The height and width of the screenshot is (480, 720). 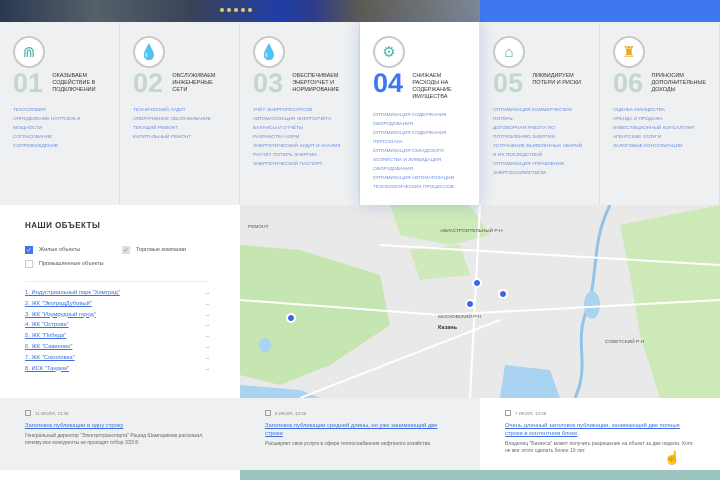 I want to click on service-link: Оптимизация содержания оборудования, so click(x=419, y=120).